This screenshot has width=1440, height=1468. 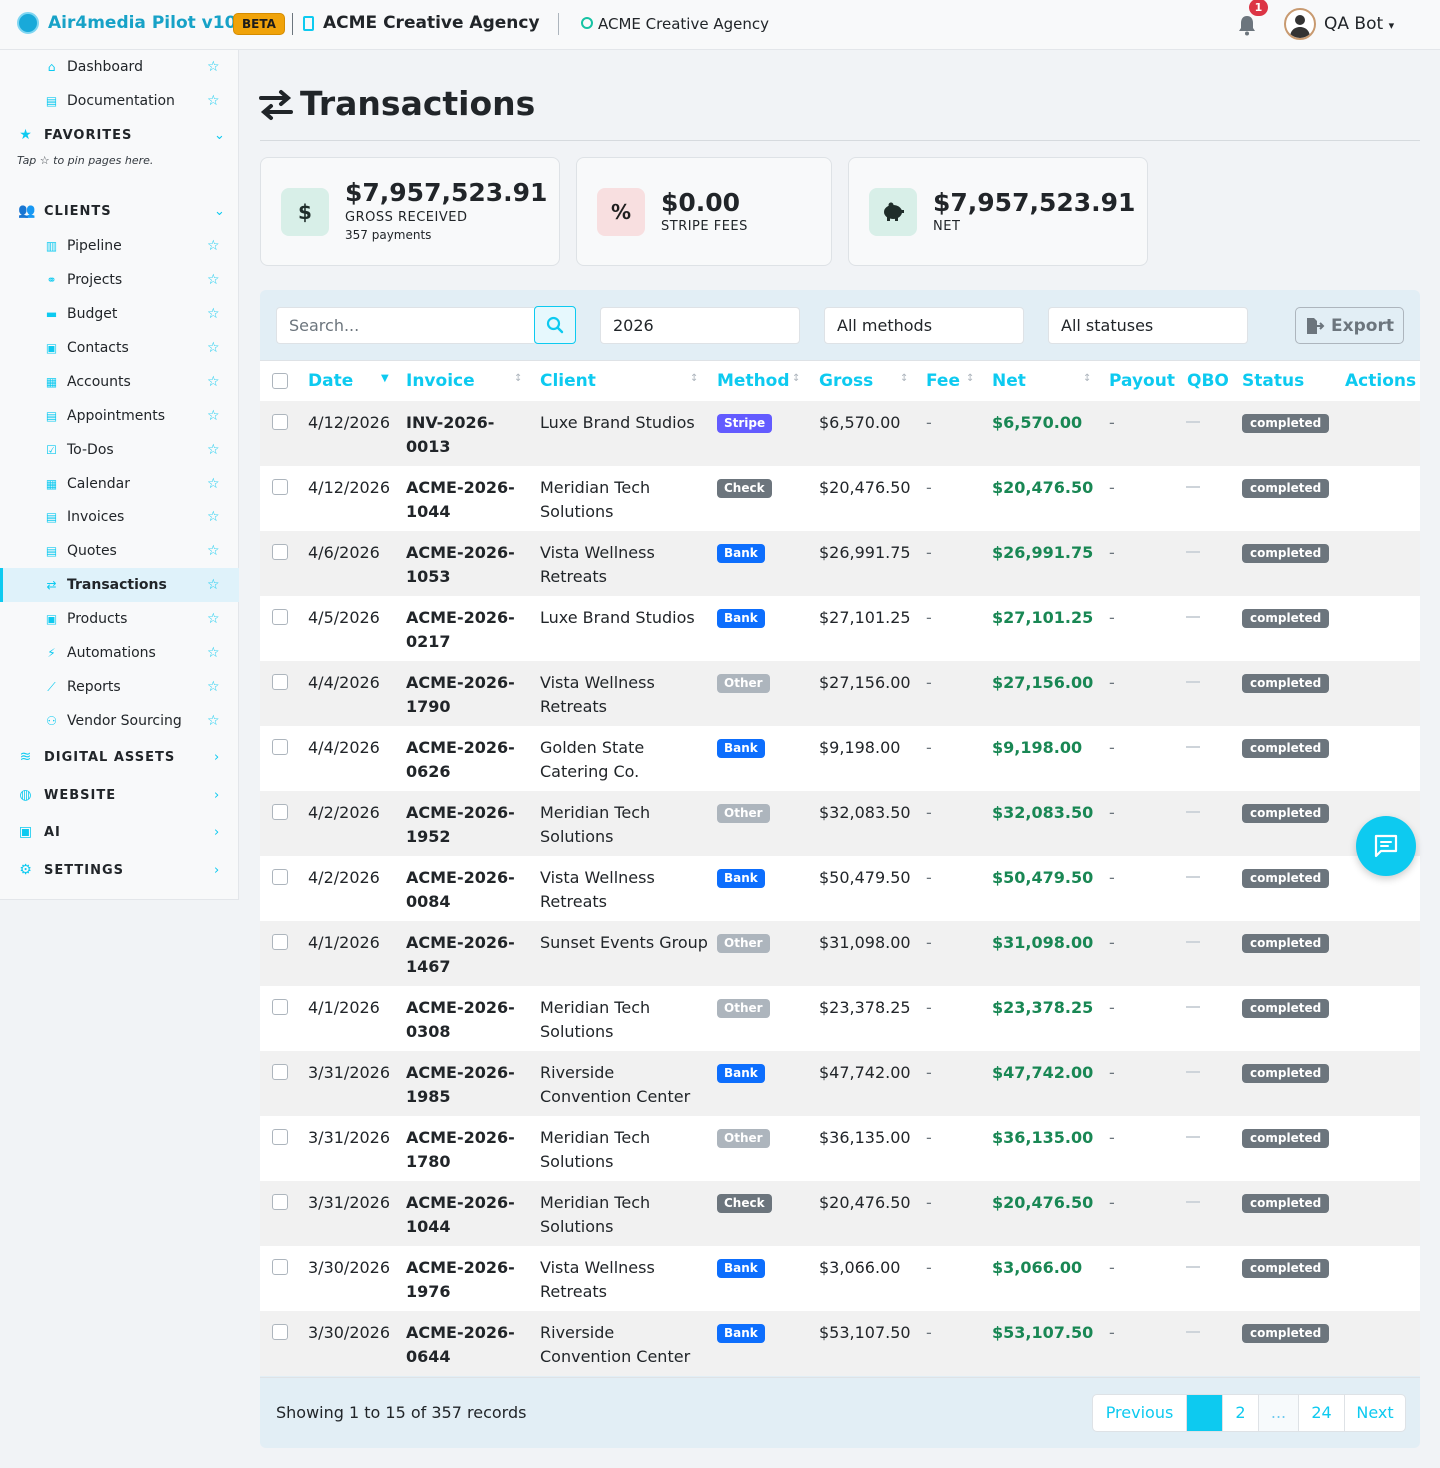 What do you see at coordinates (753, 381) in the screenshot?
I see `column-header-method: Method` at bounding box center [753, 381].